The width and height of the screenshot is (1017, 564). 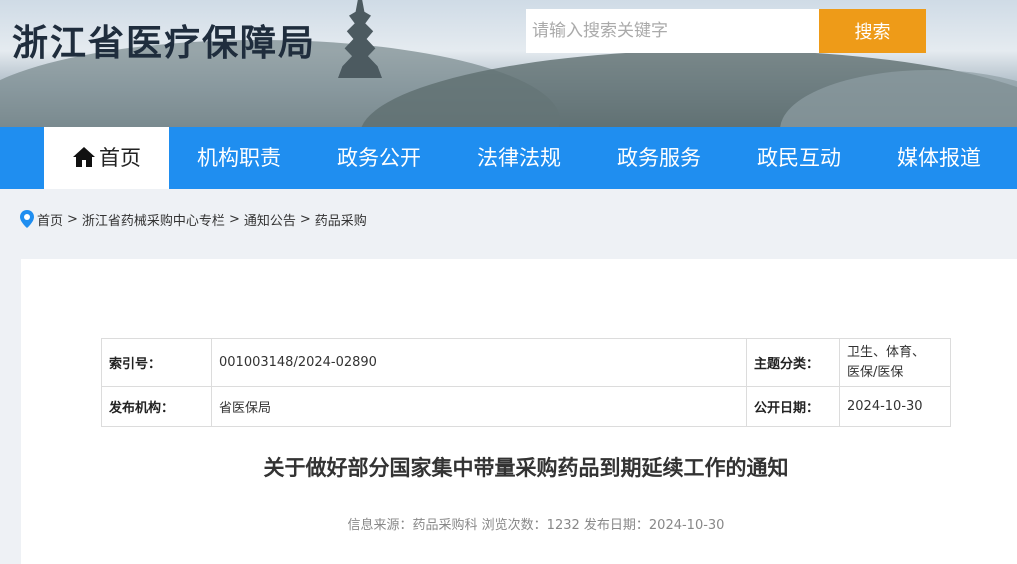 What do you see at coordinates (526, 468) in the screenshot?
I see `article-title: 关于做好部分国家集中带量采购药品到期延续工作的通知` at bounding box center [526, 468].